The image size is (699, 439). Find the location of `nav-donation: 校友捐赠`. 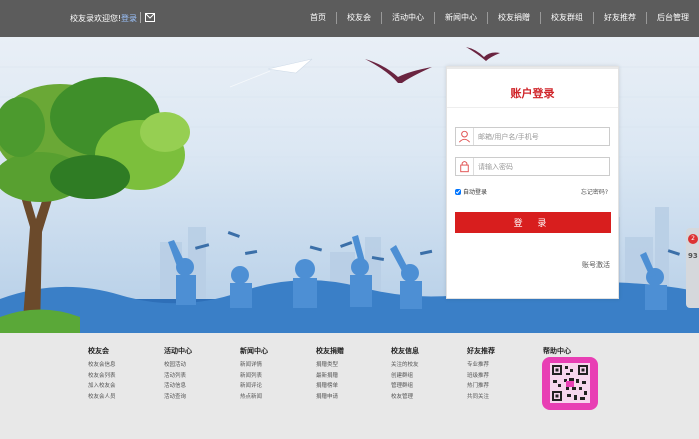

nav-donation: 校友捐赠 is located at coordinates (514, 18).